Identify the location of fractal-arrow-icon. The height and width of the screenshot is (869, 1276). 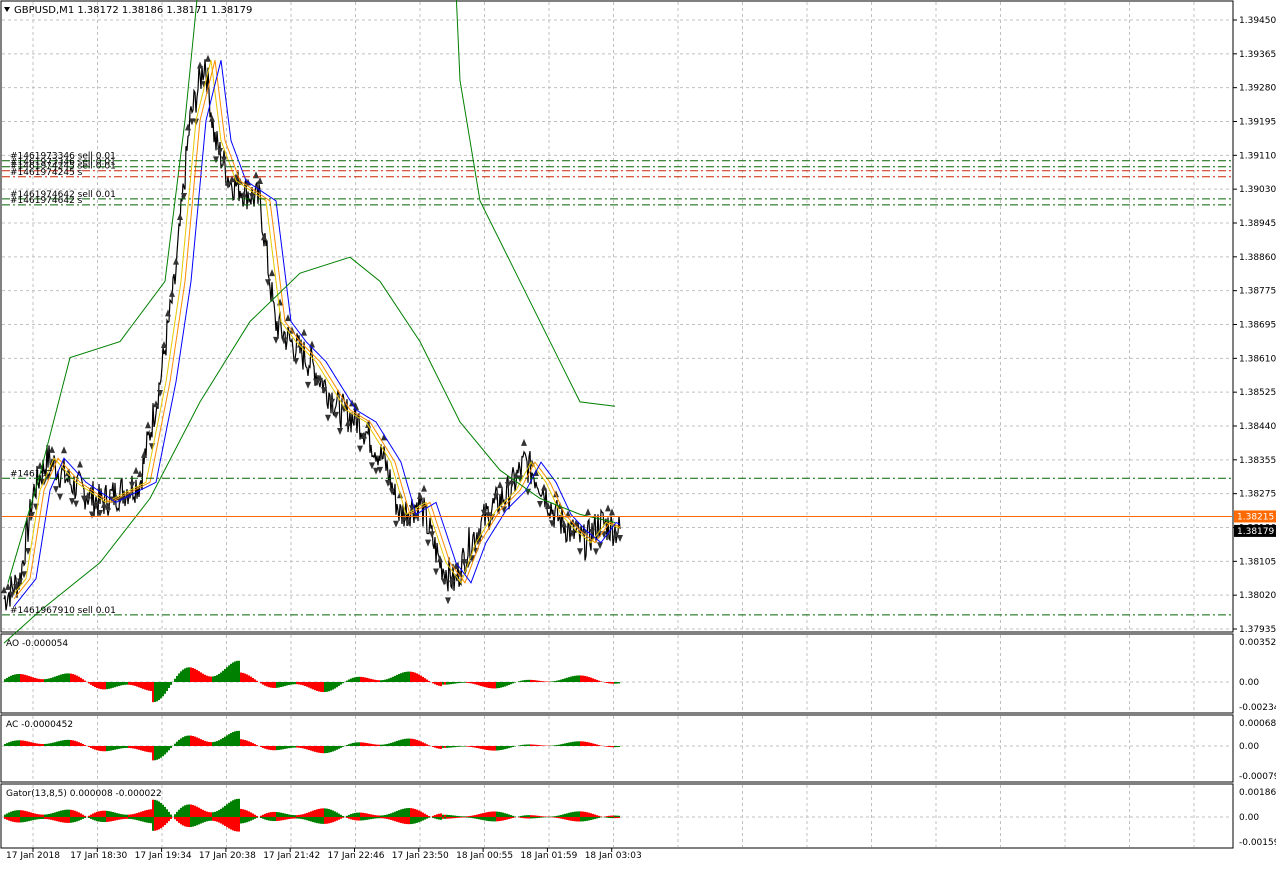
(180, 216).